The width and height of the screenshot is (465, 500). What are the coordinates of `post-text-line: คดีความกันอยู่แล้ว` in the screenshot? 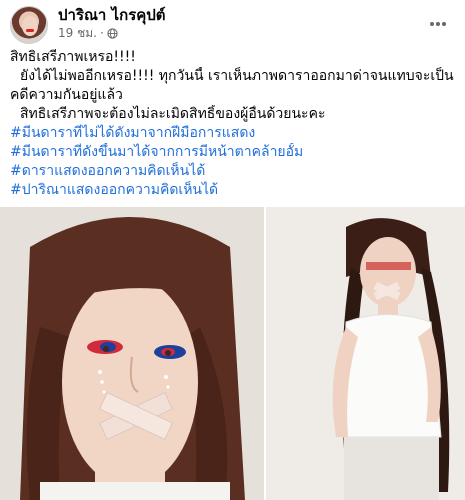 It's located at (66, 95).